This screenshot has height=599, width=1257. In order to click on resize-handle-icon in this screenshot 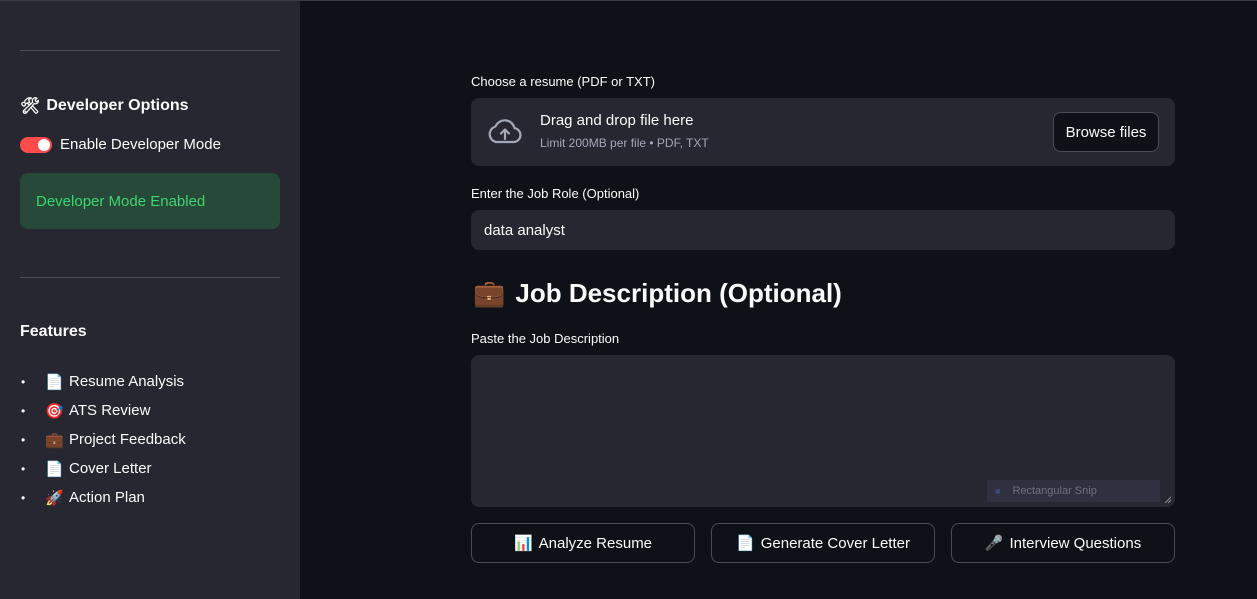, I will do `click(1168, 500)`.